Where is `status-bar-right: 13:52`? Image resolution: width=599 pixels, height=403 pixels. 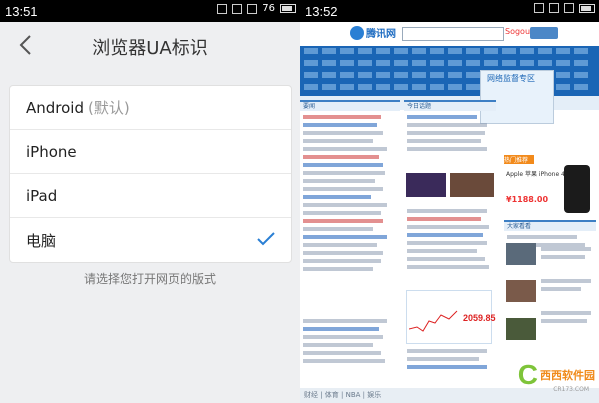
status-bar-right: 13:52 is located at coordinates (449, 11).